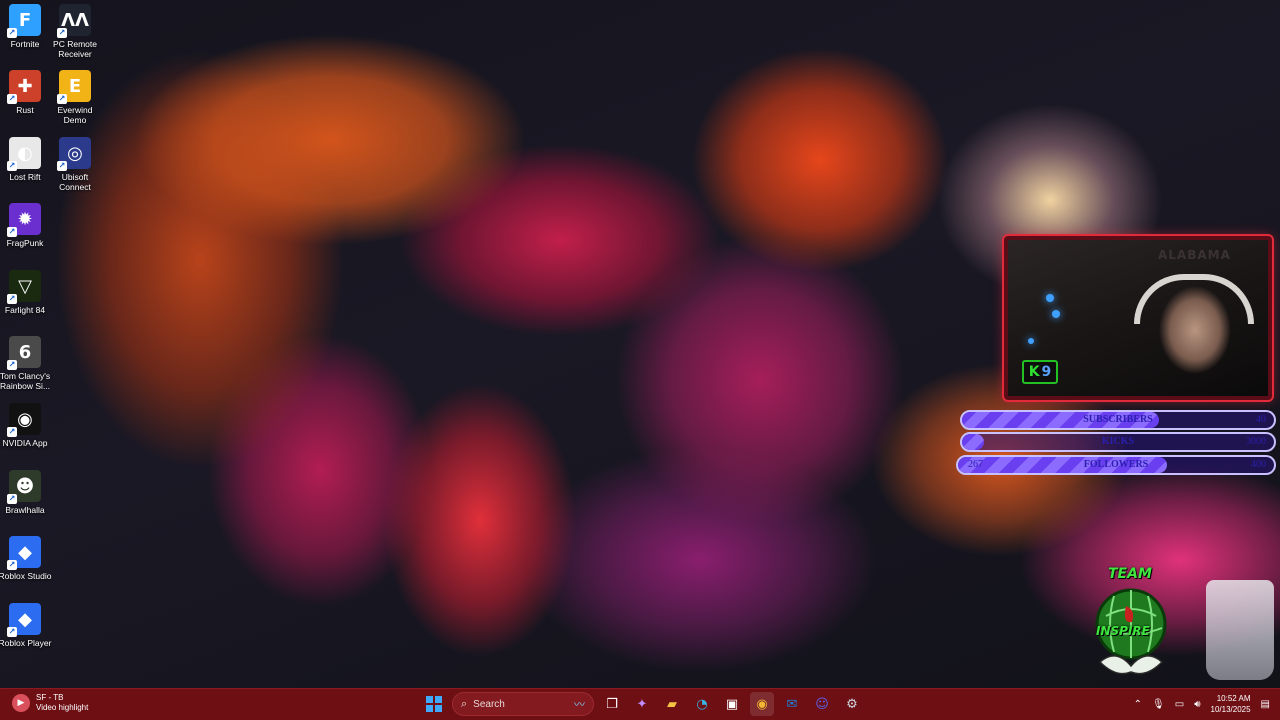  Describe the element at coordinates (1138, 704) in the screenshot. I see `chevron-up-icon: ⌃` at that location.